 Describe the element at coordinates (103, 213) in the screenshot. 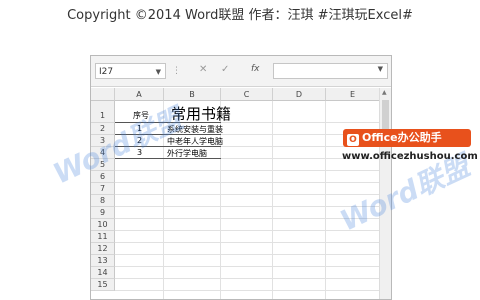

I see `row-header: 9` at that location.